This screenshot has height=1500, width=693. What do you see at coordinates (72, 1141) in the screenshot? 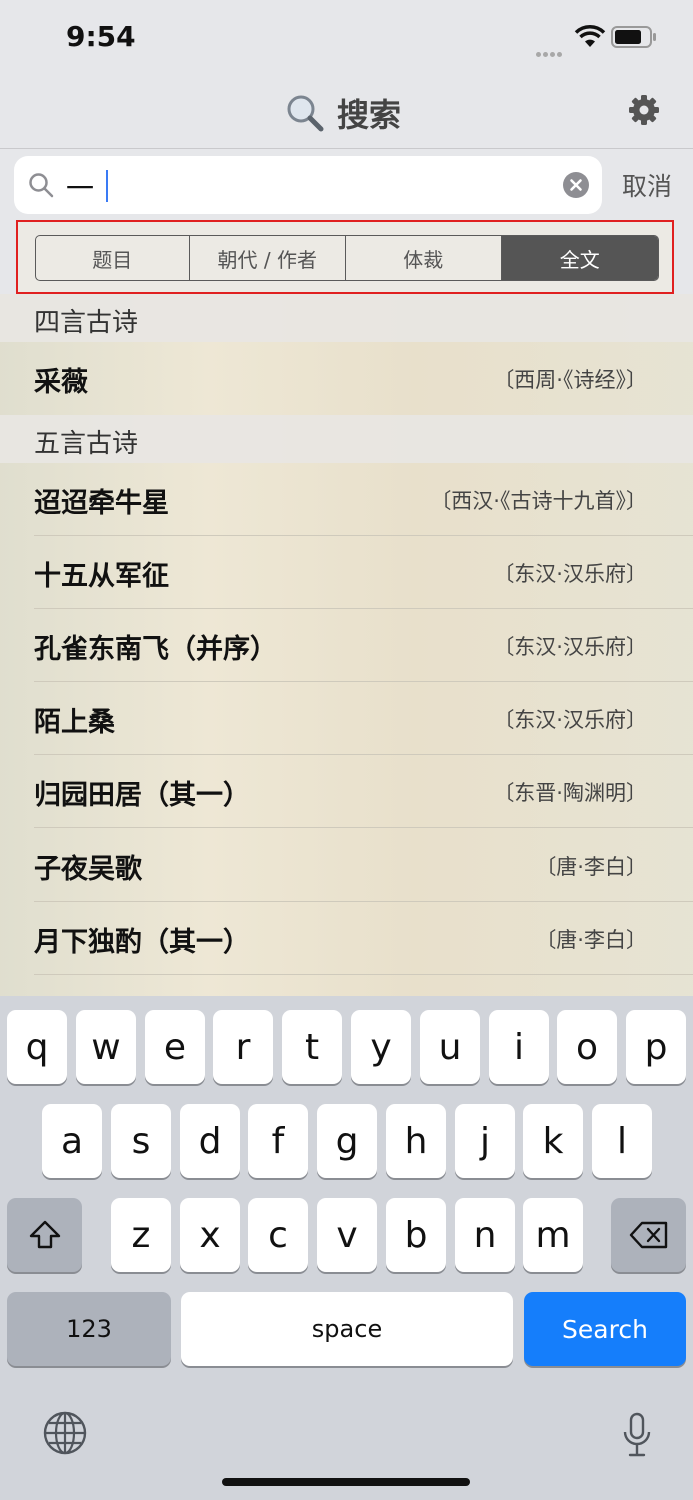
I see `key-a: a` at bounding box center [72, 1141].